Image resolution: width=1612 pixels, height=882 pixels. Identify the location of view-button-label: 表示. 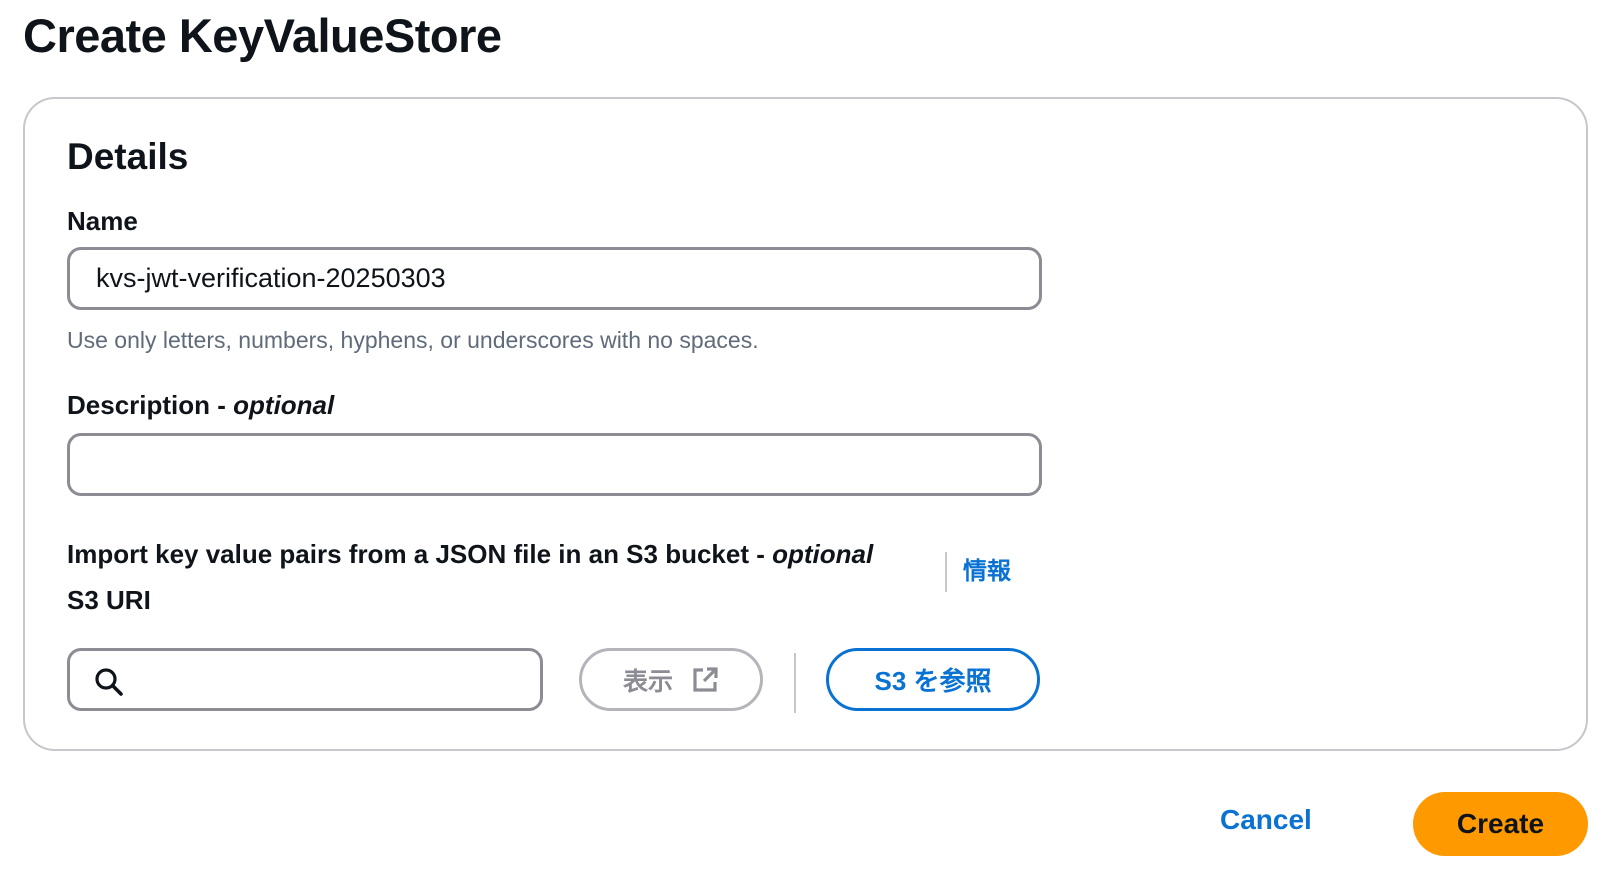
(647, 681).